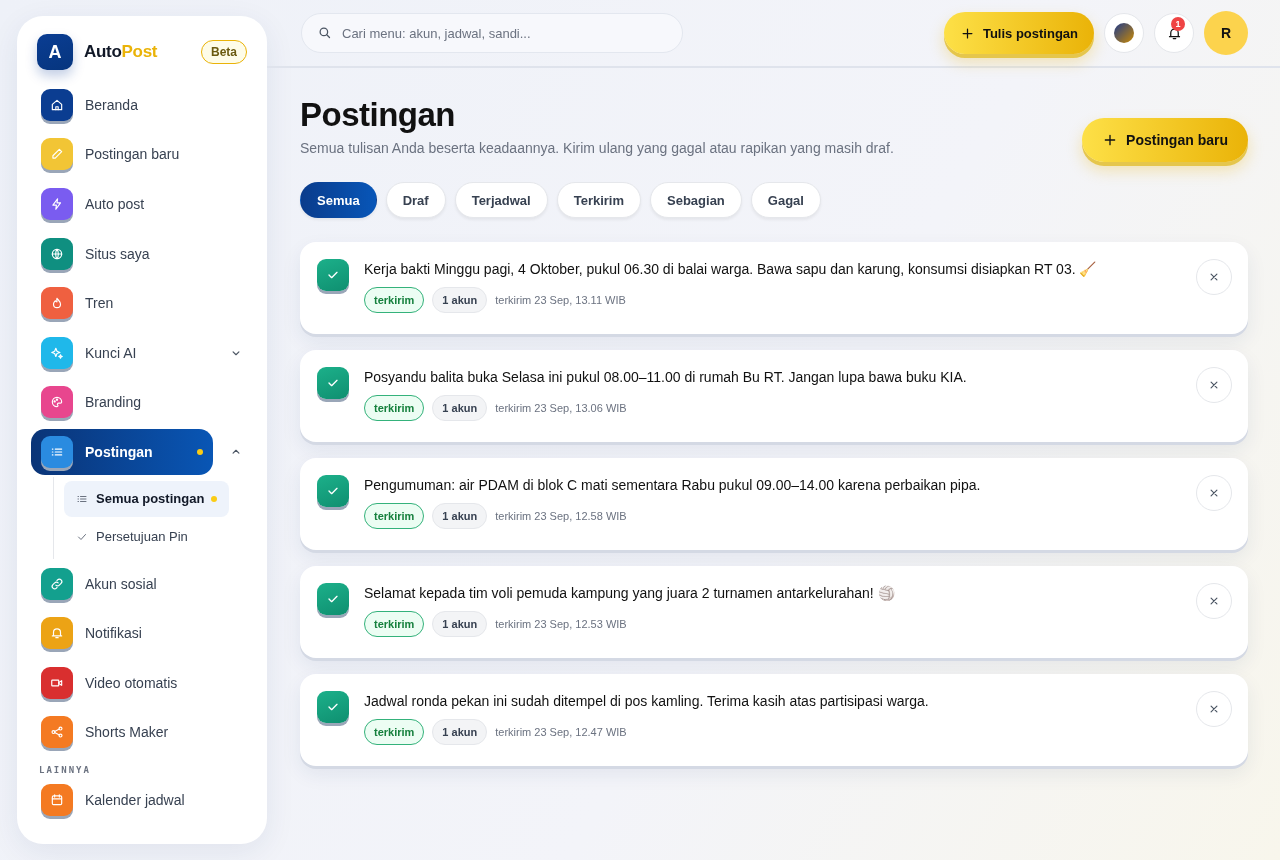 Image resolution: width=1280 pixels, height=860 pixels. I want to click on nav-item: Postingan baru, so click(122, 154).